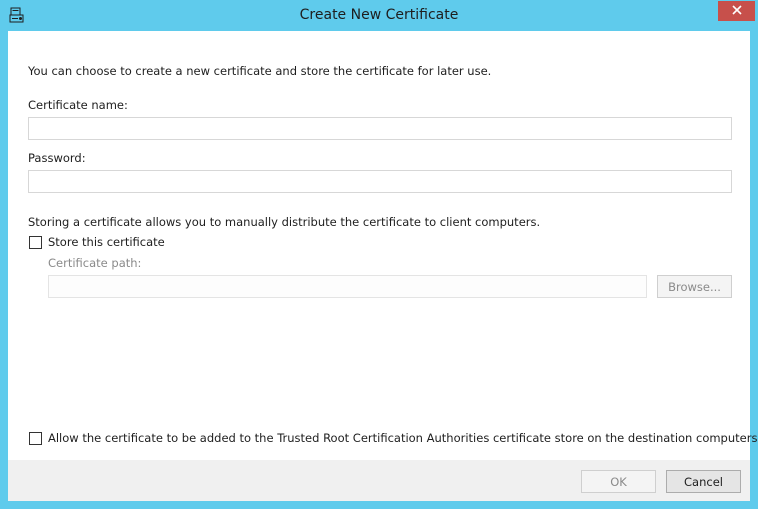 The height and width of the screenshot is (509, 758). Describe the element at coordinates (57, 158) in the screenshot. I see `password-label: Password:` at that location.